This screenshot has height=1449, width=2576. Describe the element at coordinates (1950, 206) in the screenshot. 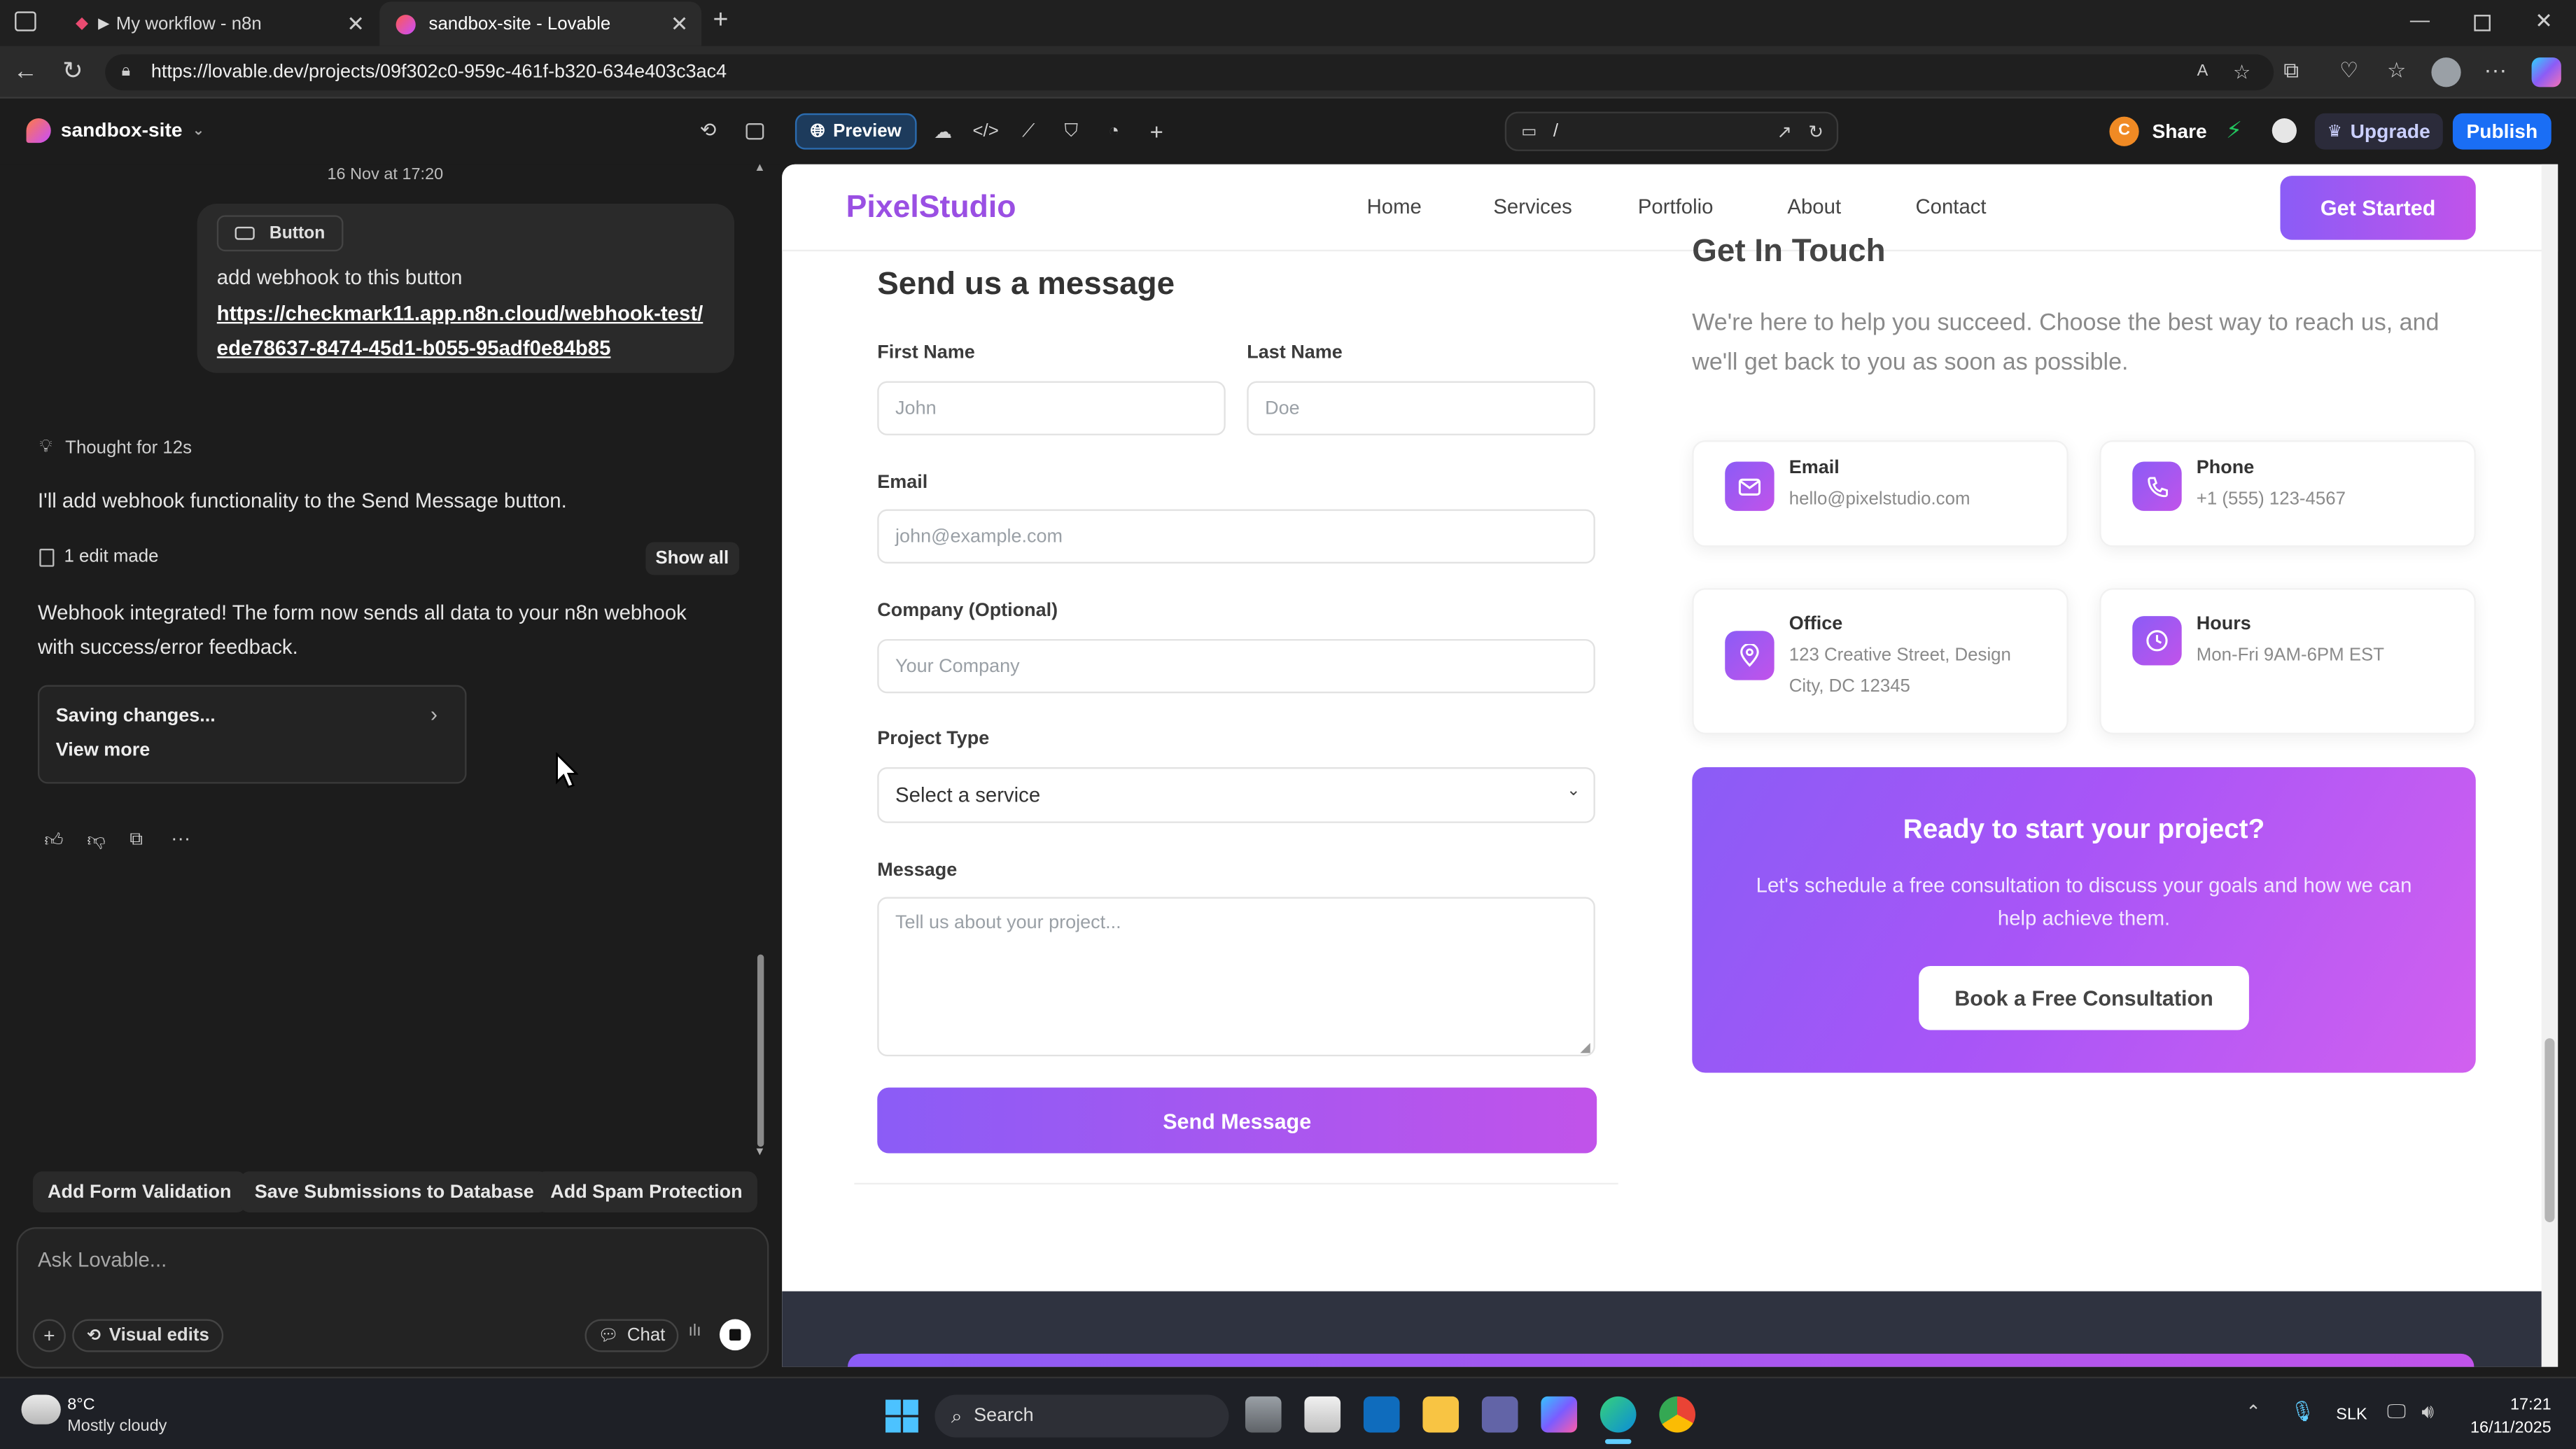

I see `nav-contact: Contact` at that location.